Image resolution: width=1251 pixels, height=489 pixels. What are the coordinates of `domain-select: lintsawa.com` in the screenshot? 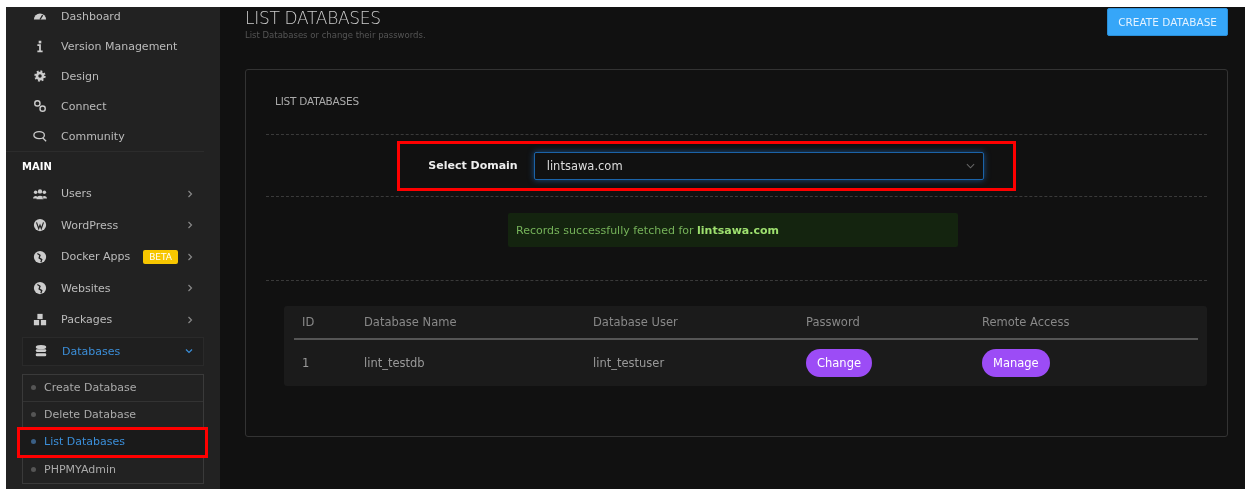 It's located at (758, 165).